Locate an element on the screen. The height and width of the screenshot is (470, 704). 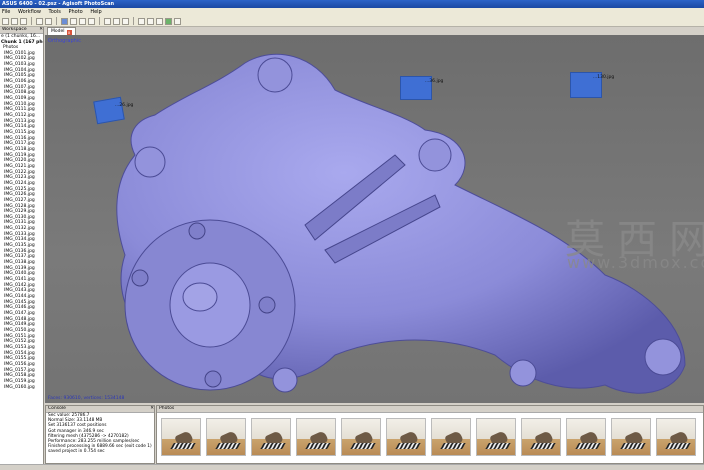
reset-view-icon is located at coordinates (125, 21).